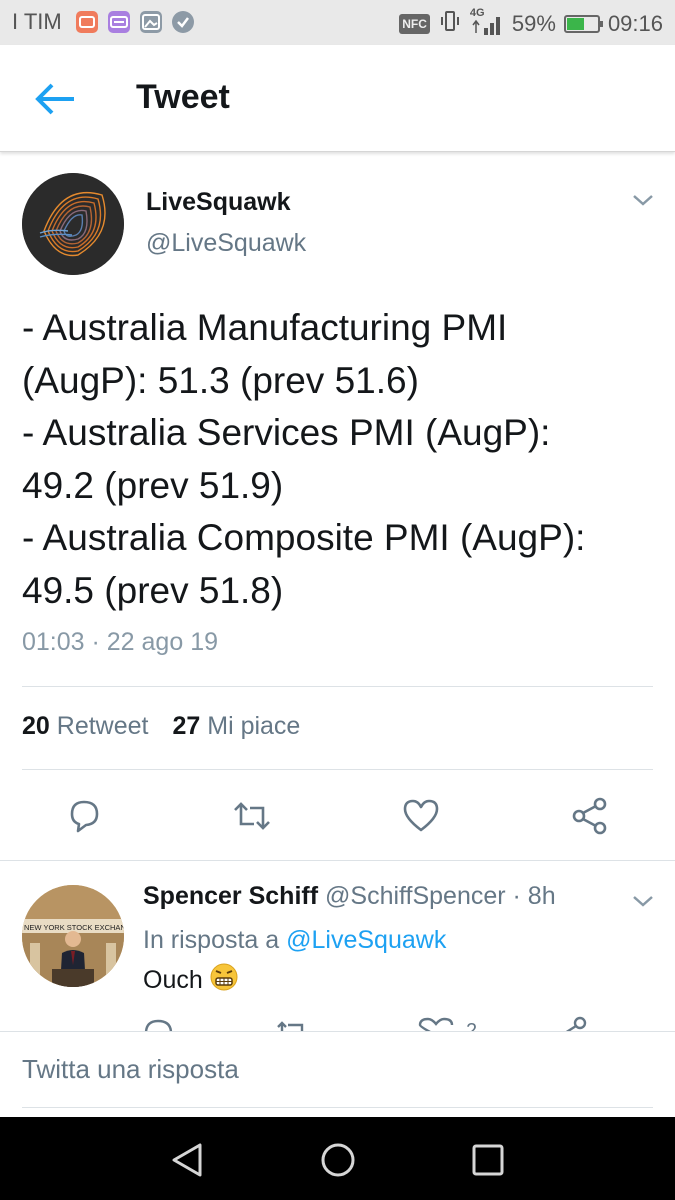 This screenshot has height=1200, width=675. I want to click on retweet-button, so click(252, 816).